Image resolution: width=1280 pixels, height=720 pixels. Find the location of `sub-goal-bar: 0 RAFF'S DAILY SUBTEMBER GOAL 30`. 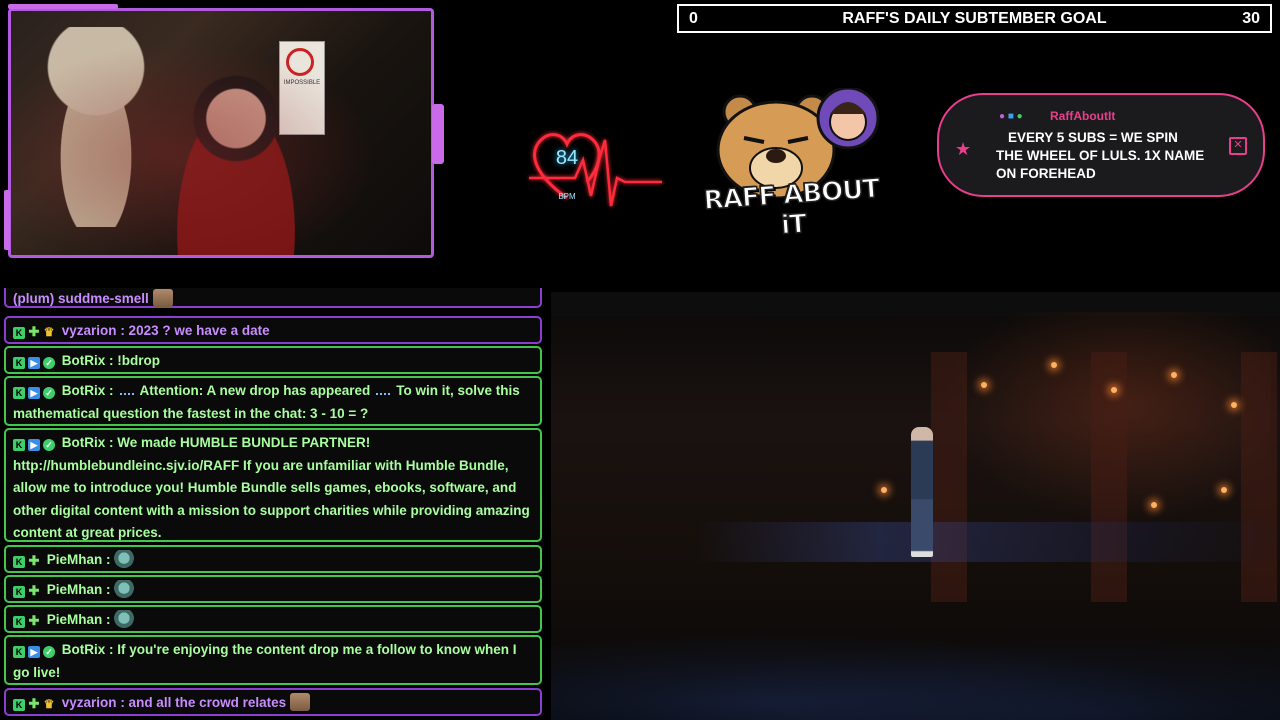

sub-goal-bar: 0 RAFF'S DAILY SUBTEMBER GOAL 30 is located at coordinates (974, 18).